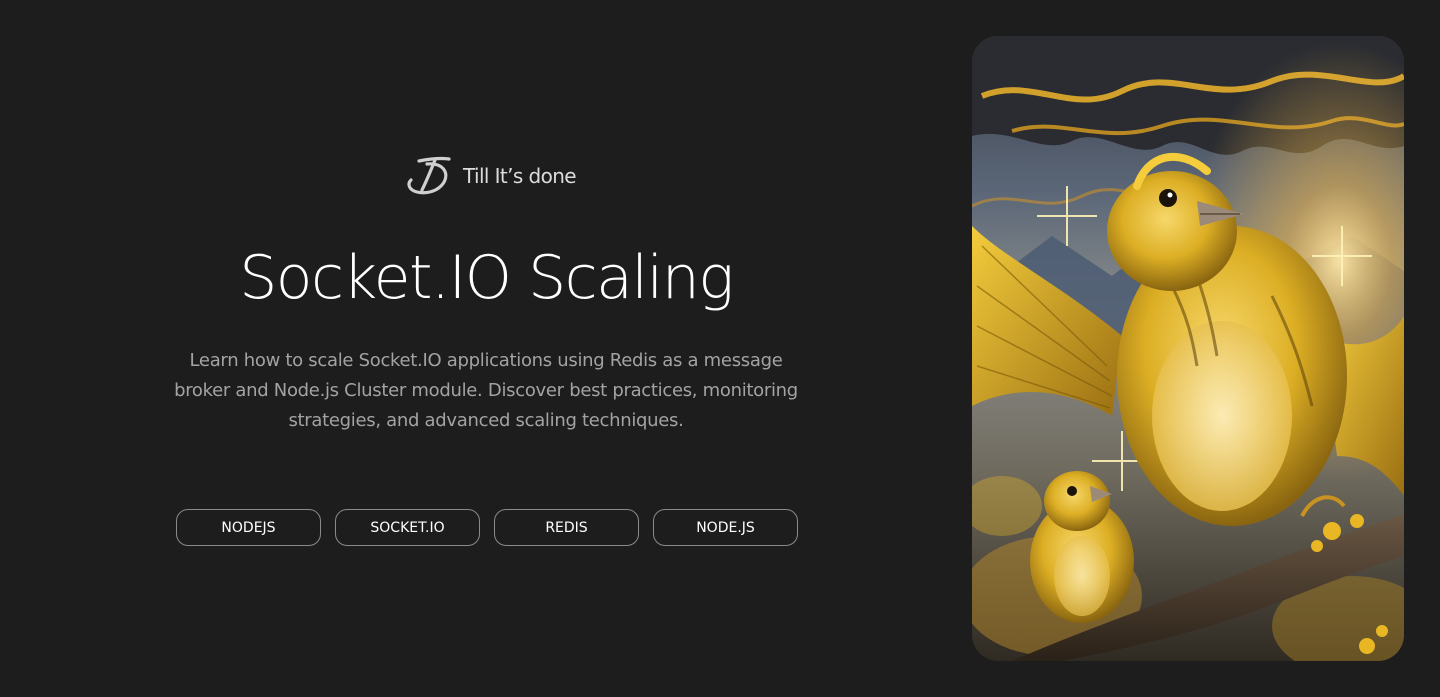 The image size is (1440, 697). Describe the element at coordinates (407, 527) in the screenshot. I see `tag-socket-io: SOCKET.IO` at that location.